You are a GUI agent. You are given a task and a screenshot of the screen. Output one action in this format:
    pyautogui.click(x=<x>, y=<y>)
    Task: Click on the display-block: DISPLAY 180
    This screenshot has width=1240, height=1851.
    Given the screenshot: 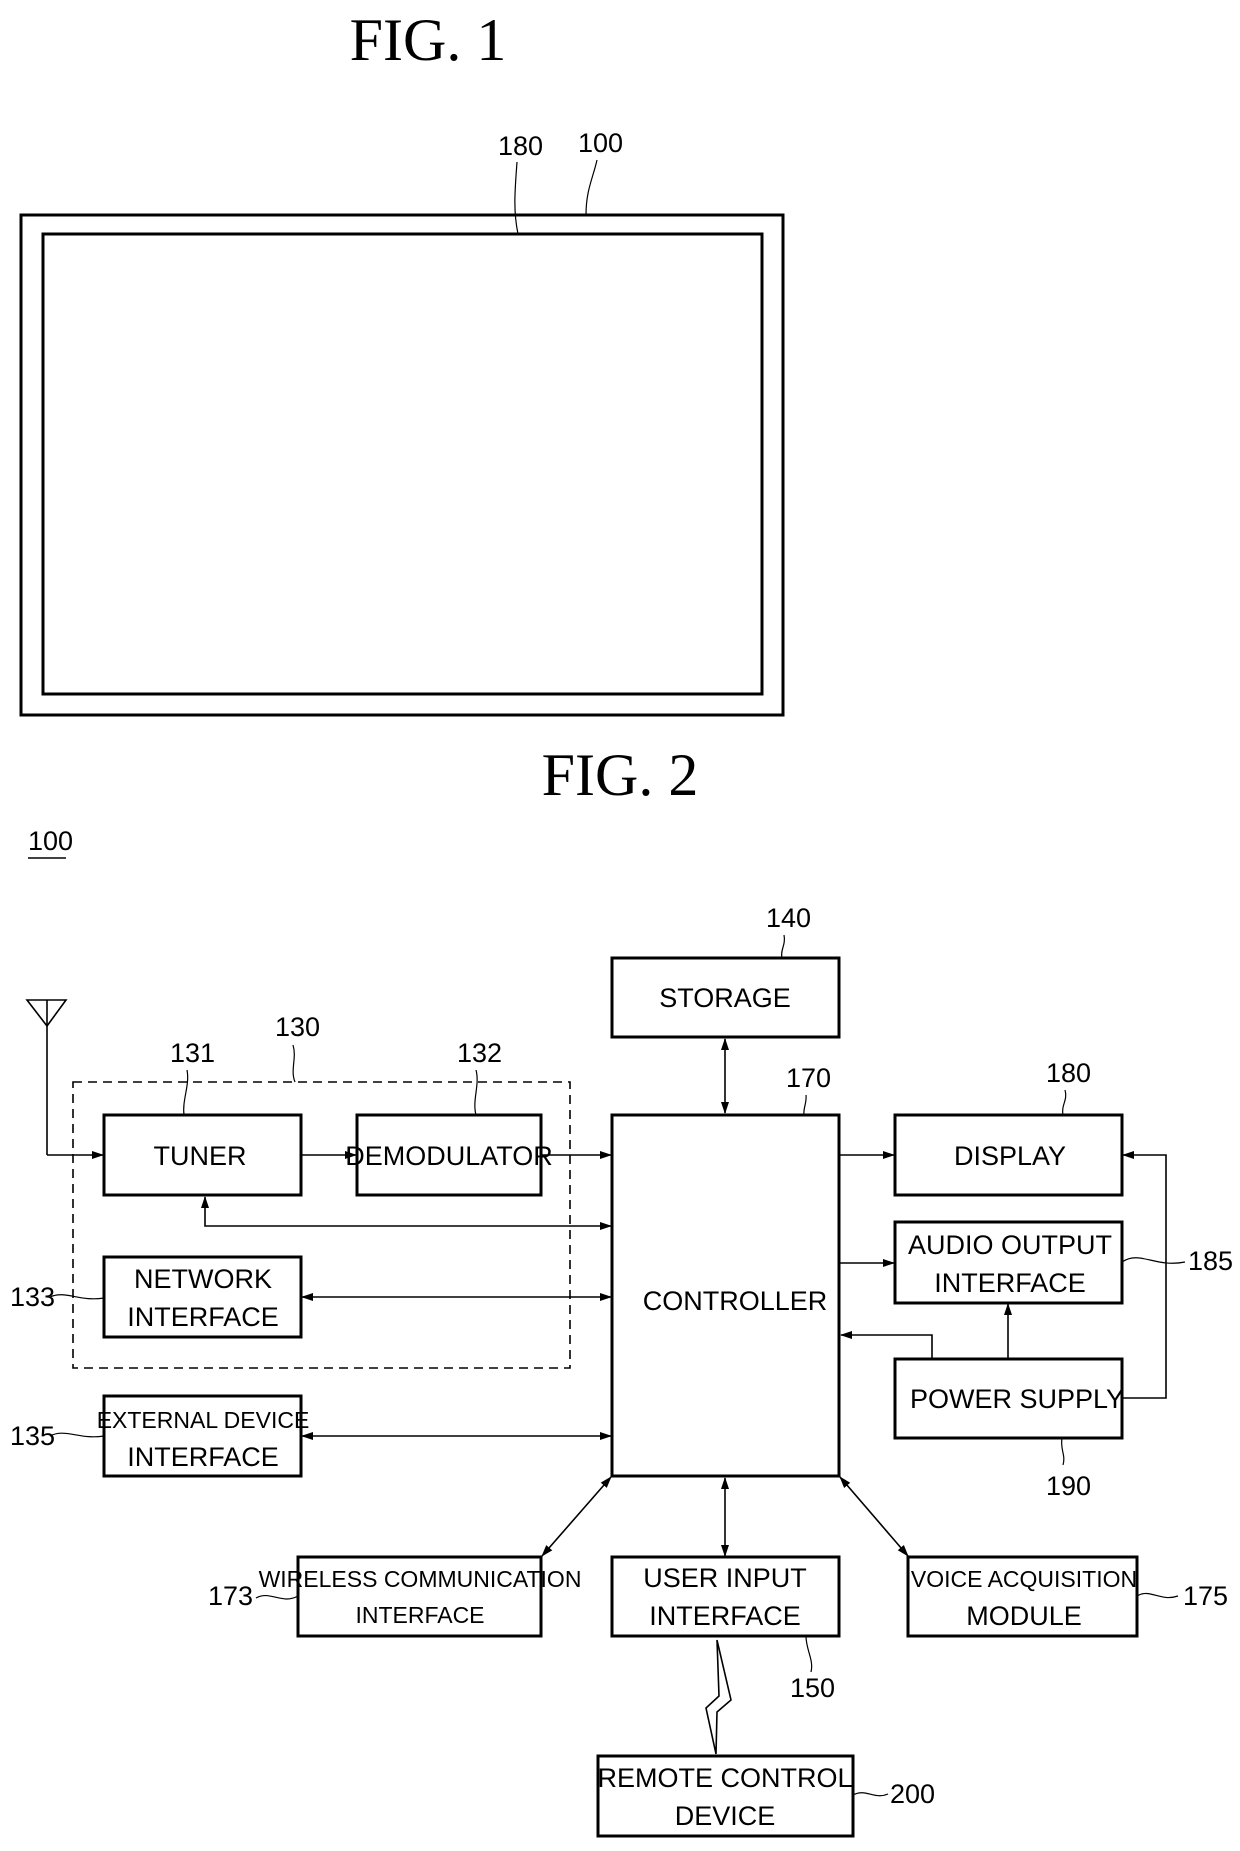 What is the action you would take?
    pyautogui.click(x=1008, y=1127)
    